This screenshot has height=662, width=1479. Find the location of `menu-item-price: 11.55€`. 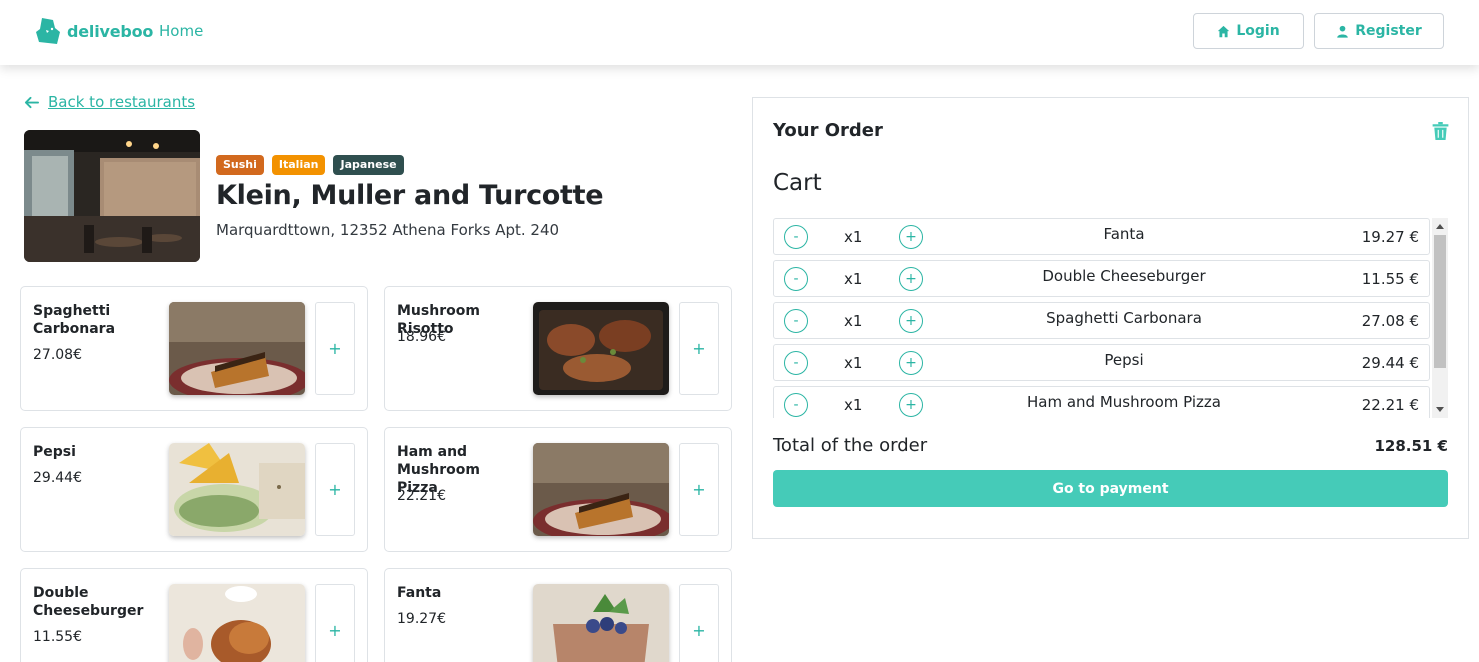

menu-item-price: 11.55€ is located at coordinates (57, 637).